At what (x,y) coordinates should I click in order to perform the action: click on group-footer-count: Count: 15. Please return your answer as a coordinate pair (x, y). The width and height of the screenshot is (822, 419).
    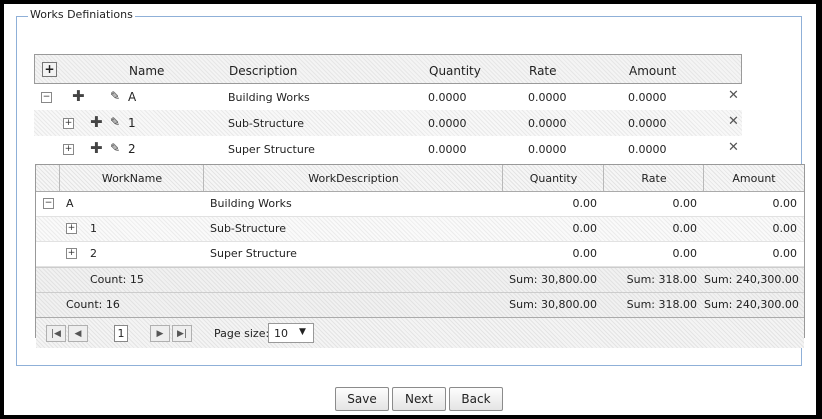
    Looking at the image, I should click on (117, 279).